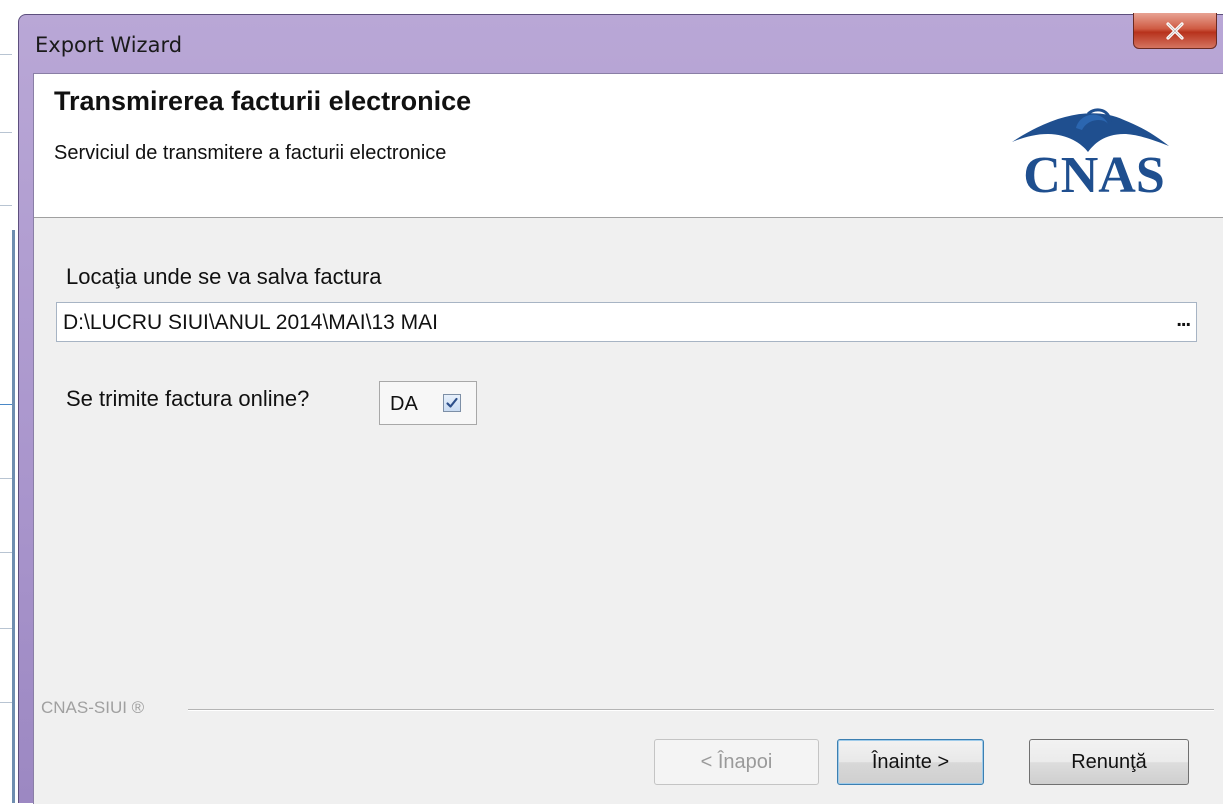 The width and height of the screenshot is (1223, 804). I want to click on send-online-option: DA, so click(428, 403).